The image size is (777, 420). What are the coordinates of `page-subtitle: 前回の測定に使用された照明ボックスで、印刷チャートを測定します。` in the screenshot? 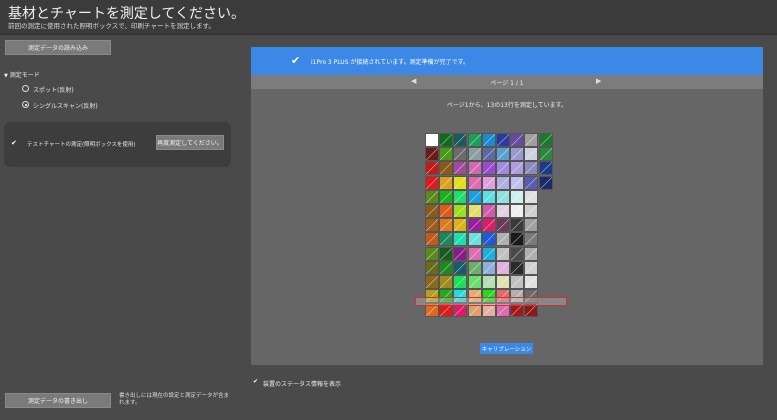 It's located at (111, 26).